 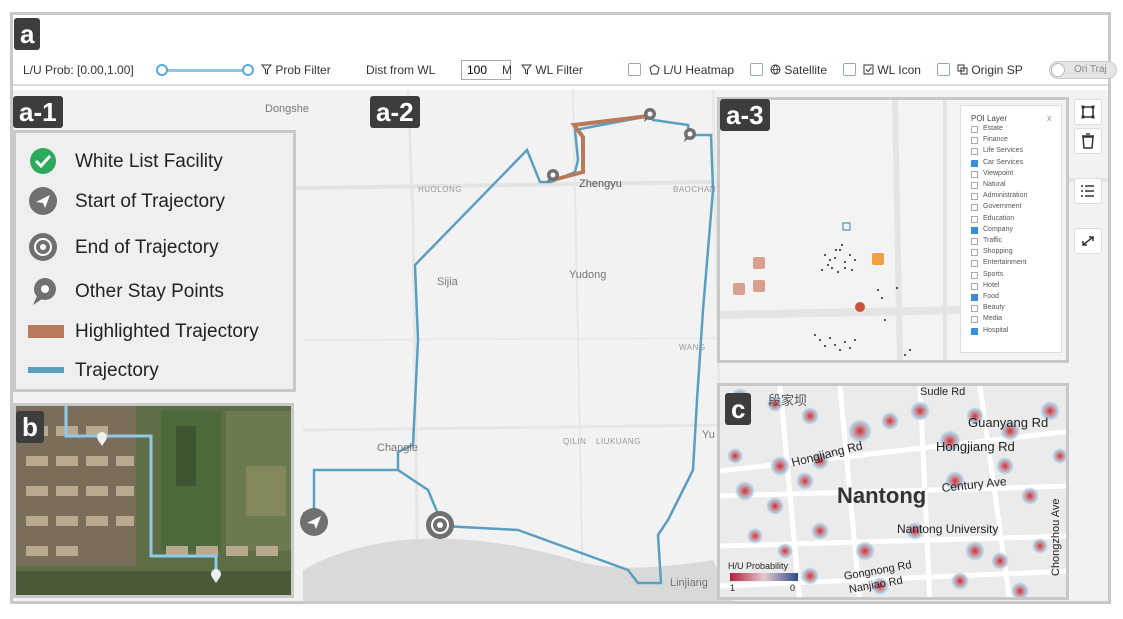 I want to click on map-label-dongshe: Dongshe, so click(x=287, y=109).